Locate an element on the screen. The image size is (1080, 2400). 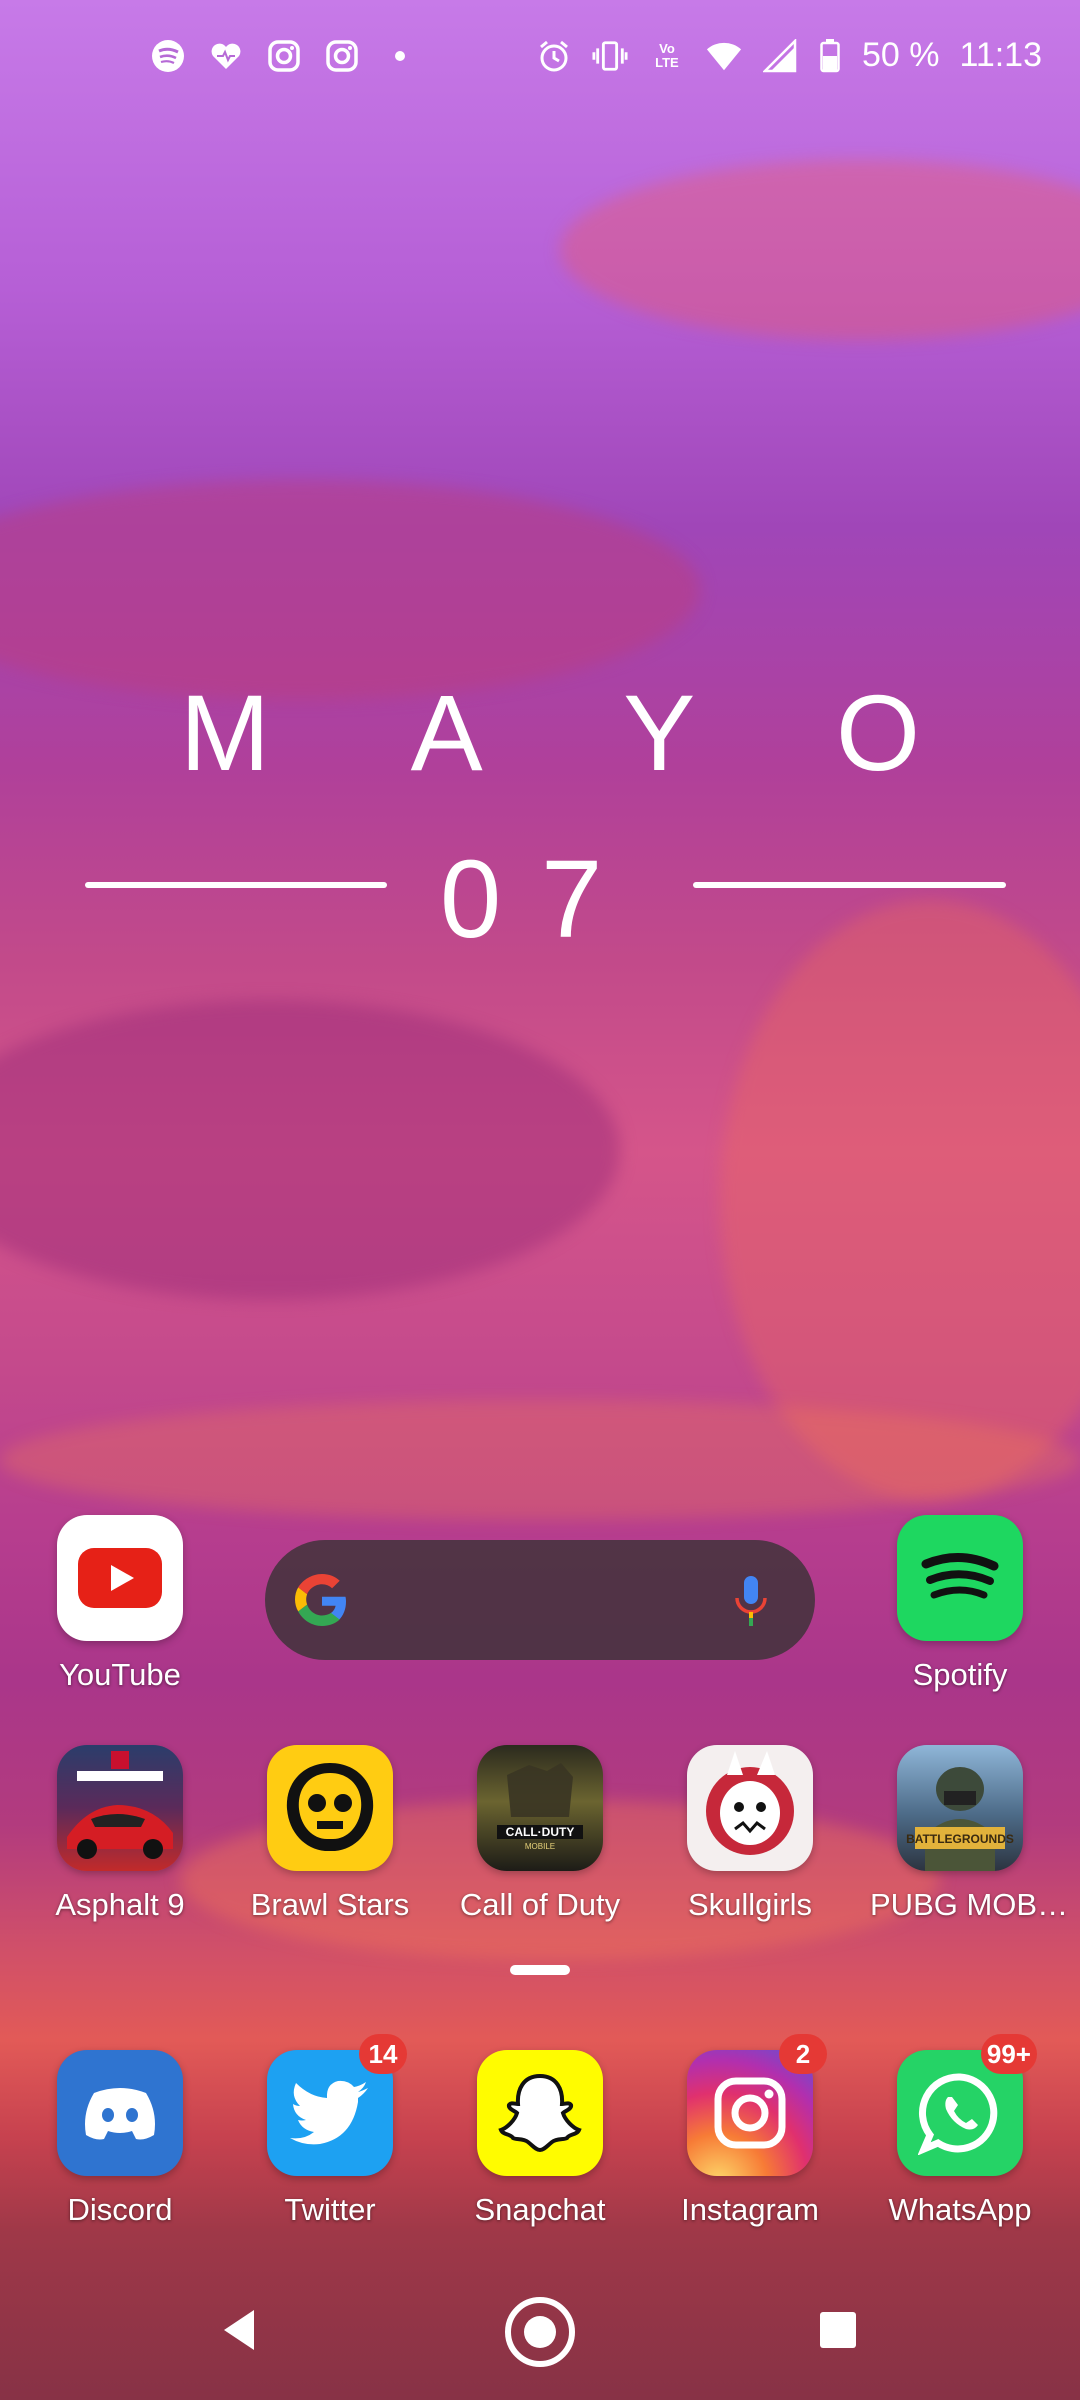
back-button is located at coordinates (240, 2330).